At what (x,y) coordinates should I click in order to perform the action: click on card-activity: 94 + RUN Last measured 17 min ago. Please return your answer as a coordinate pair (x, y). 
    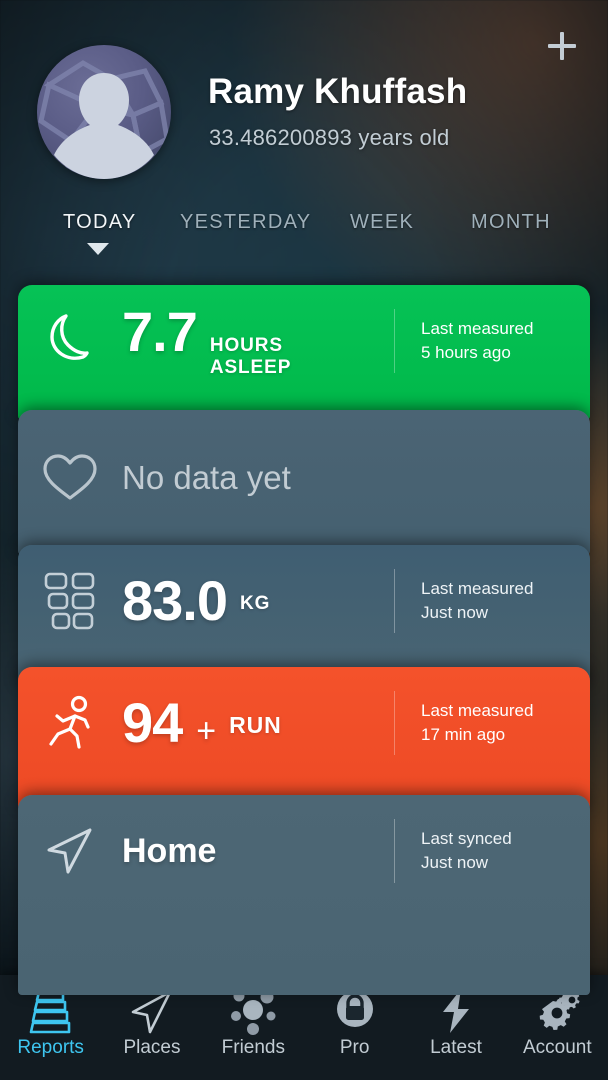
    Looking at the image, I should click on (304, 738).